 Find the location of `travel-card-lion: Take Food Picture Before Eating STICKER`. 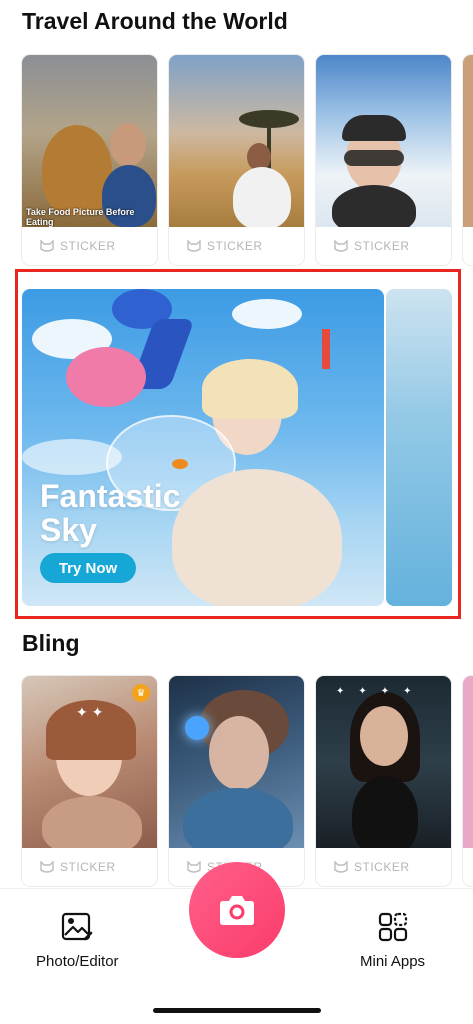

travel-card-lion: Take Food Picture Before Eating STICKER is located at coordinates (89, 160).